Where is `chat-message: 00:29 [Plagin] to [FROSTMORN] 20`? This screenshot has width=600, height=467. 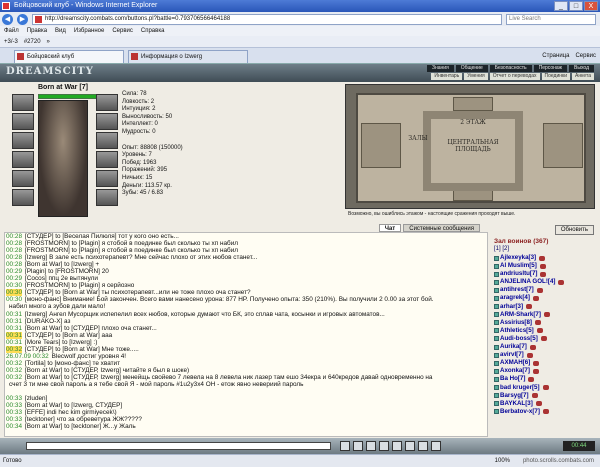 chat-message: 00:29 [Plagin] to [FROSTMORN] 20 is located at coordinates (246, 271).